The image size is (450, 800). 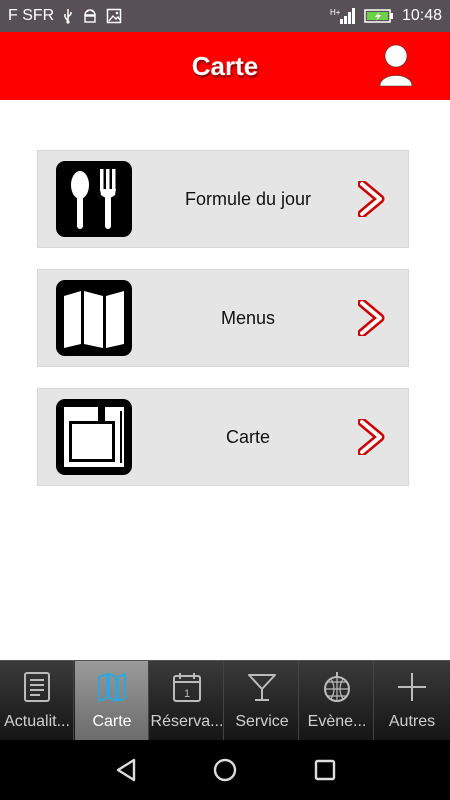 I want to click on usb-icon, so click(x=68, y=16).